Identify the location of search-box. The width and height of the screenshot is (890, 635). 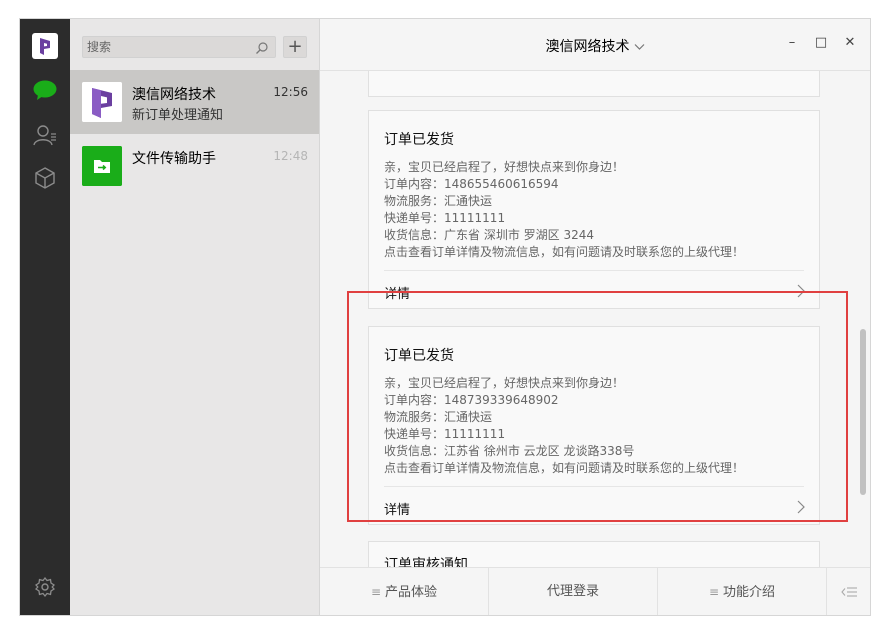
(179, 47).